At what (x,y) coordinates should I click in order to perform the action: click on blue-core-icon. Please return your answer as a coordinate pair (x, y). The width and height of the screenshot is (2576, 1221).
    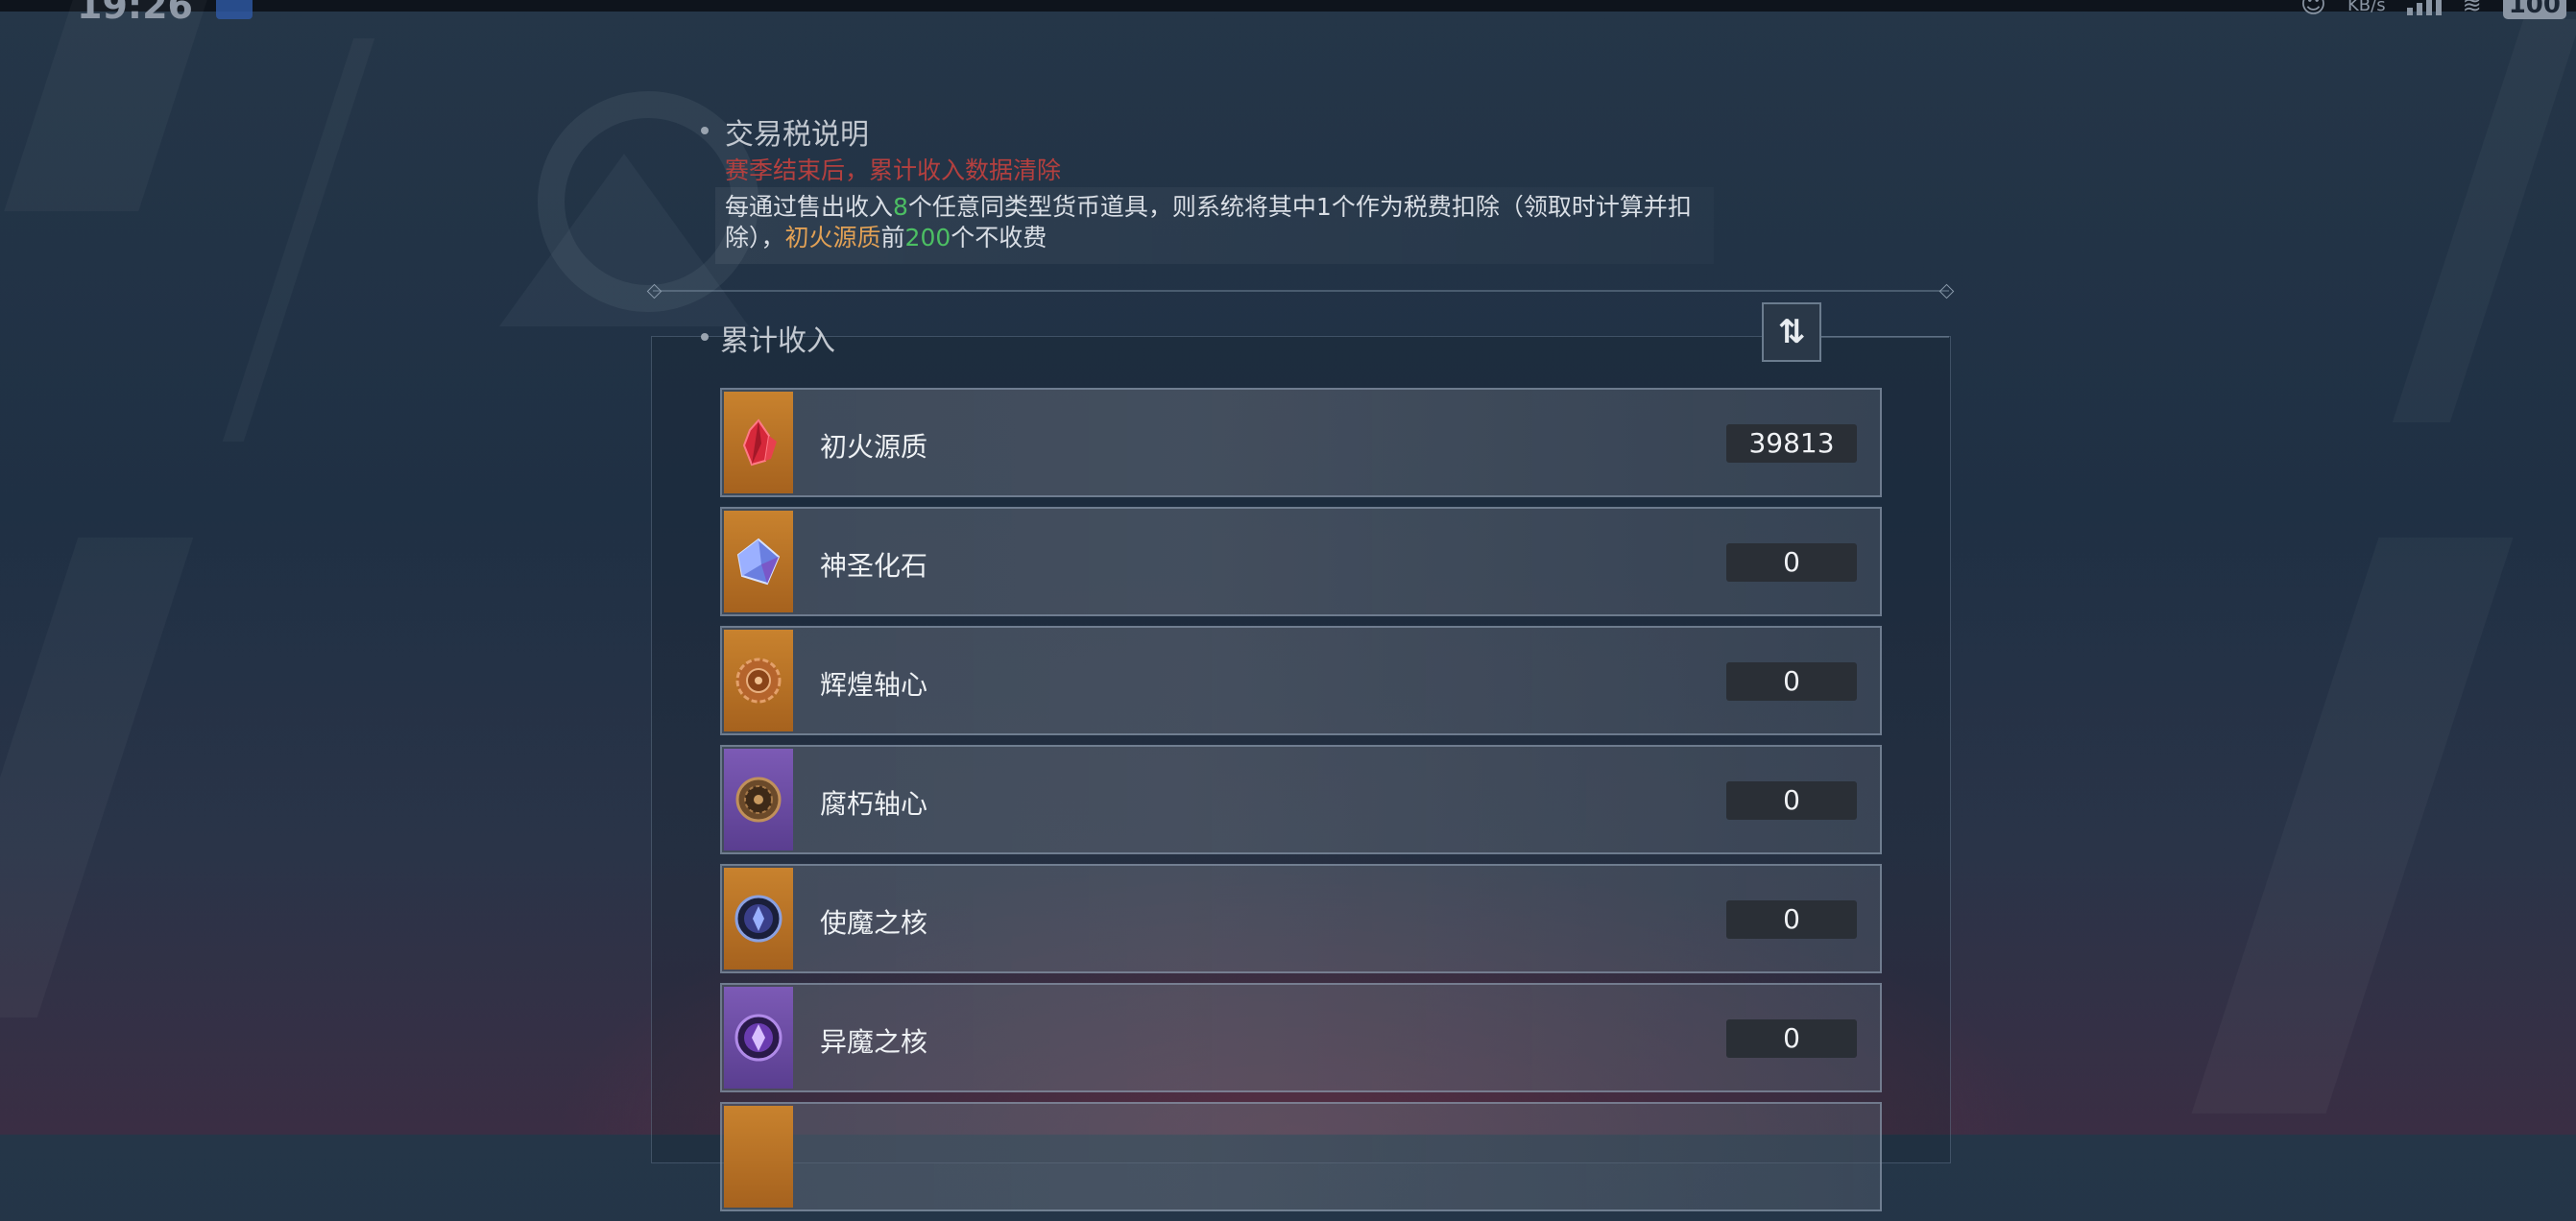
    Looking at the image, I should click on (758, 919).